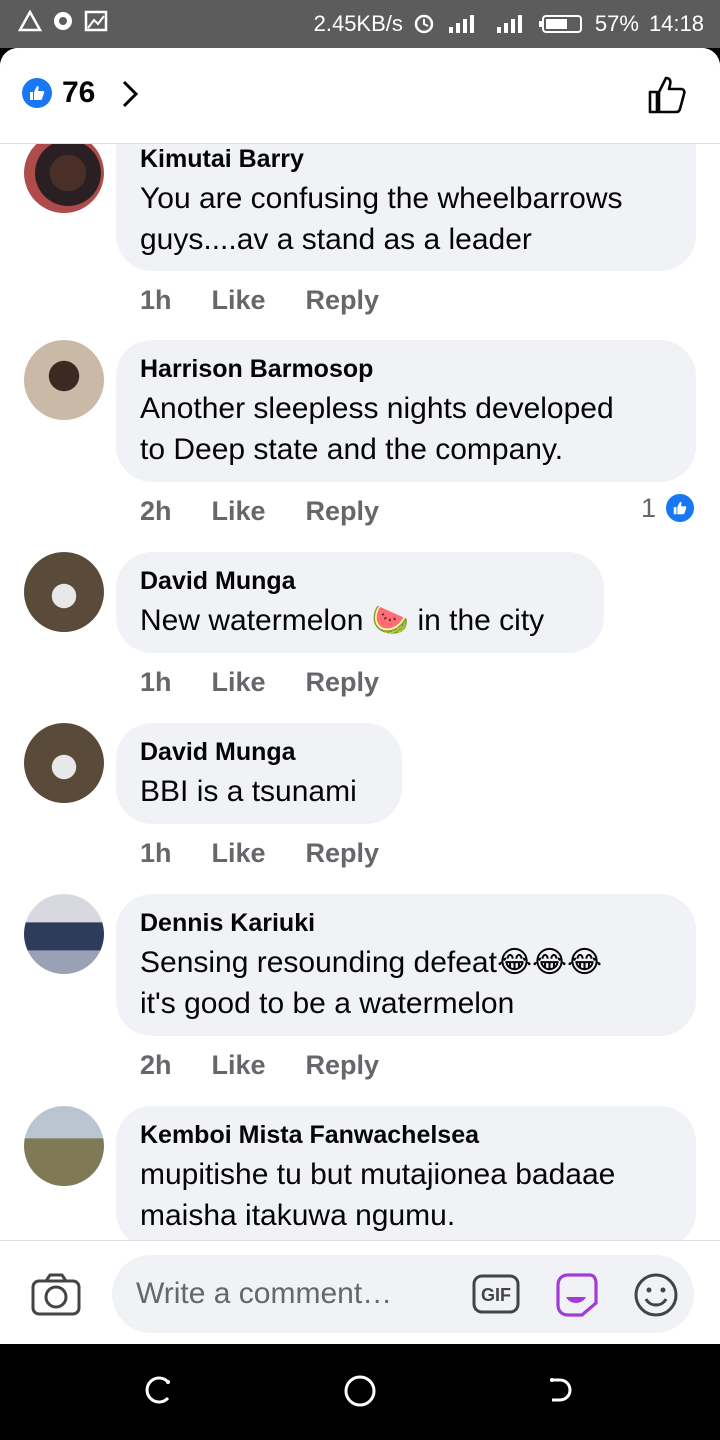 This screenshot has width=720, height=1440. Describe the element at coordinates (576, 1295) in the screenshot. I see `sticker-icon` at that location.